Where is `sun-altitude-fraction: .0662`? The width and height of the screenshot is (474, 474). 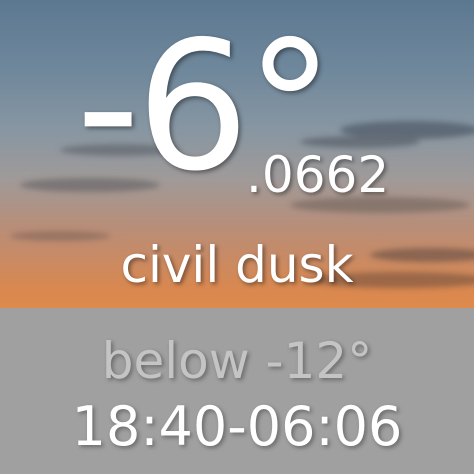
sun-altitude-fraction: .0662 is located at coordinates (318, 175).